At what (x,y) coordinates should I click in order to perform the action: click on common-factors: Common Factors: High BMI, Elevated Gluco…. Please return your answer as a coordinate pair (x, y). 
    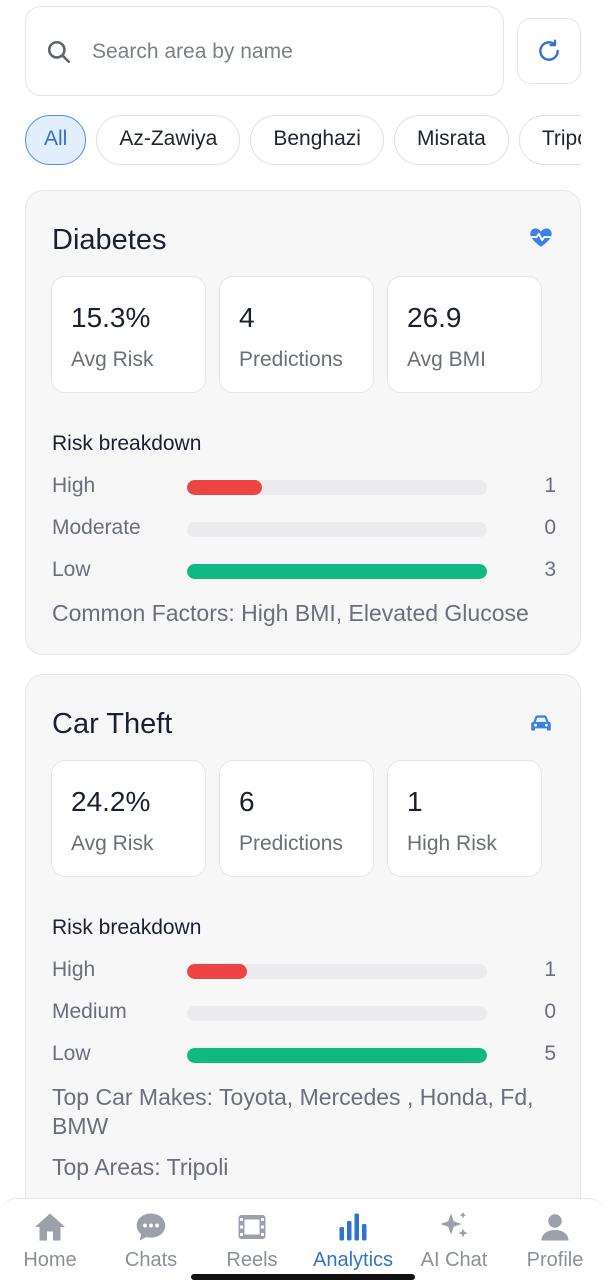
    Looking at the image, I should click on (290, 613).